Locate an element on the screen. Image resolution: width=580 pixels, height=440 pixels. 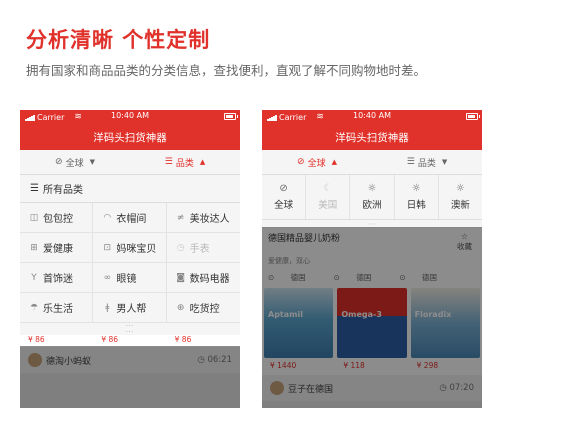
category-item: ⊡ 妈咪宝贝 is located at coordinates (130, 248).